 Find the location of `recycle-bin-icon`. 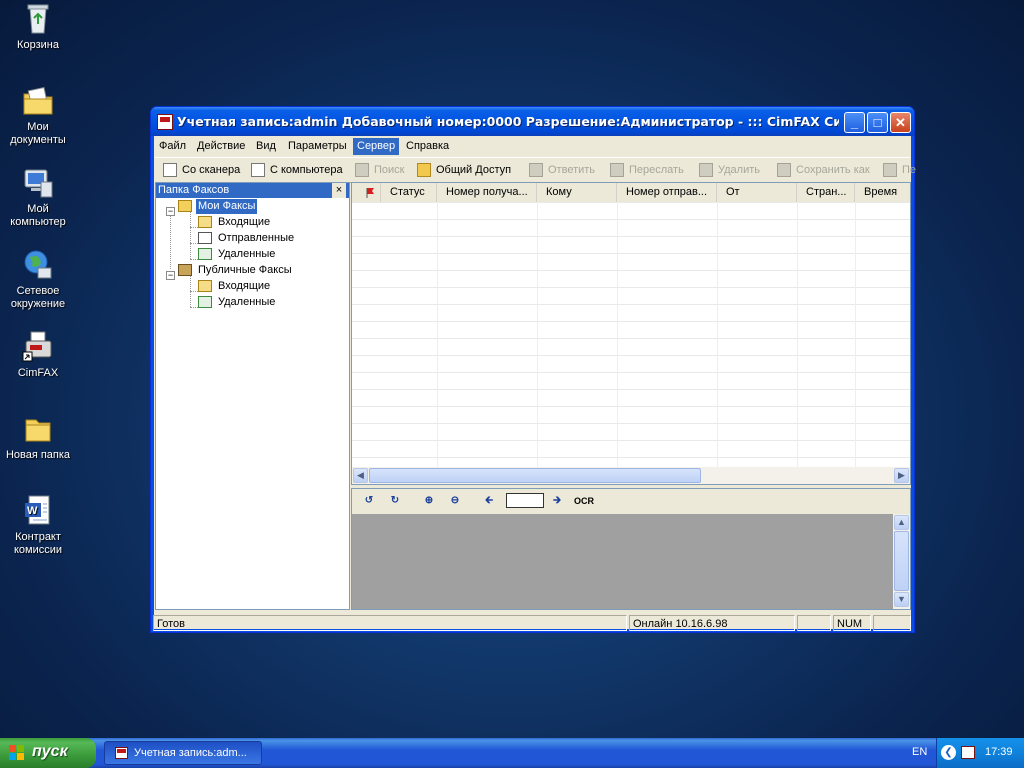

recycle-bin-icon is located at coordinates (205, 254).